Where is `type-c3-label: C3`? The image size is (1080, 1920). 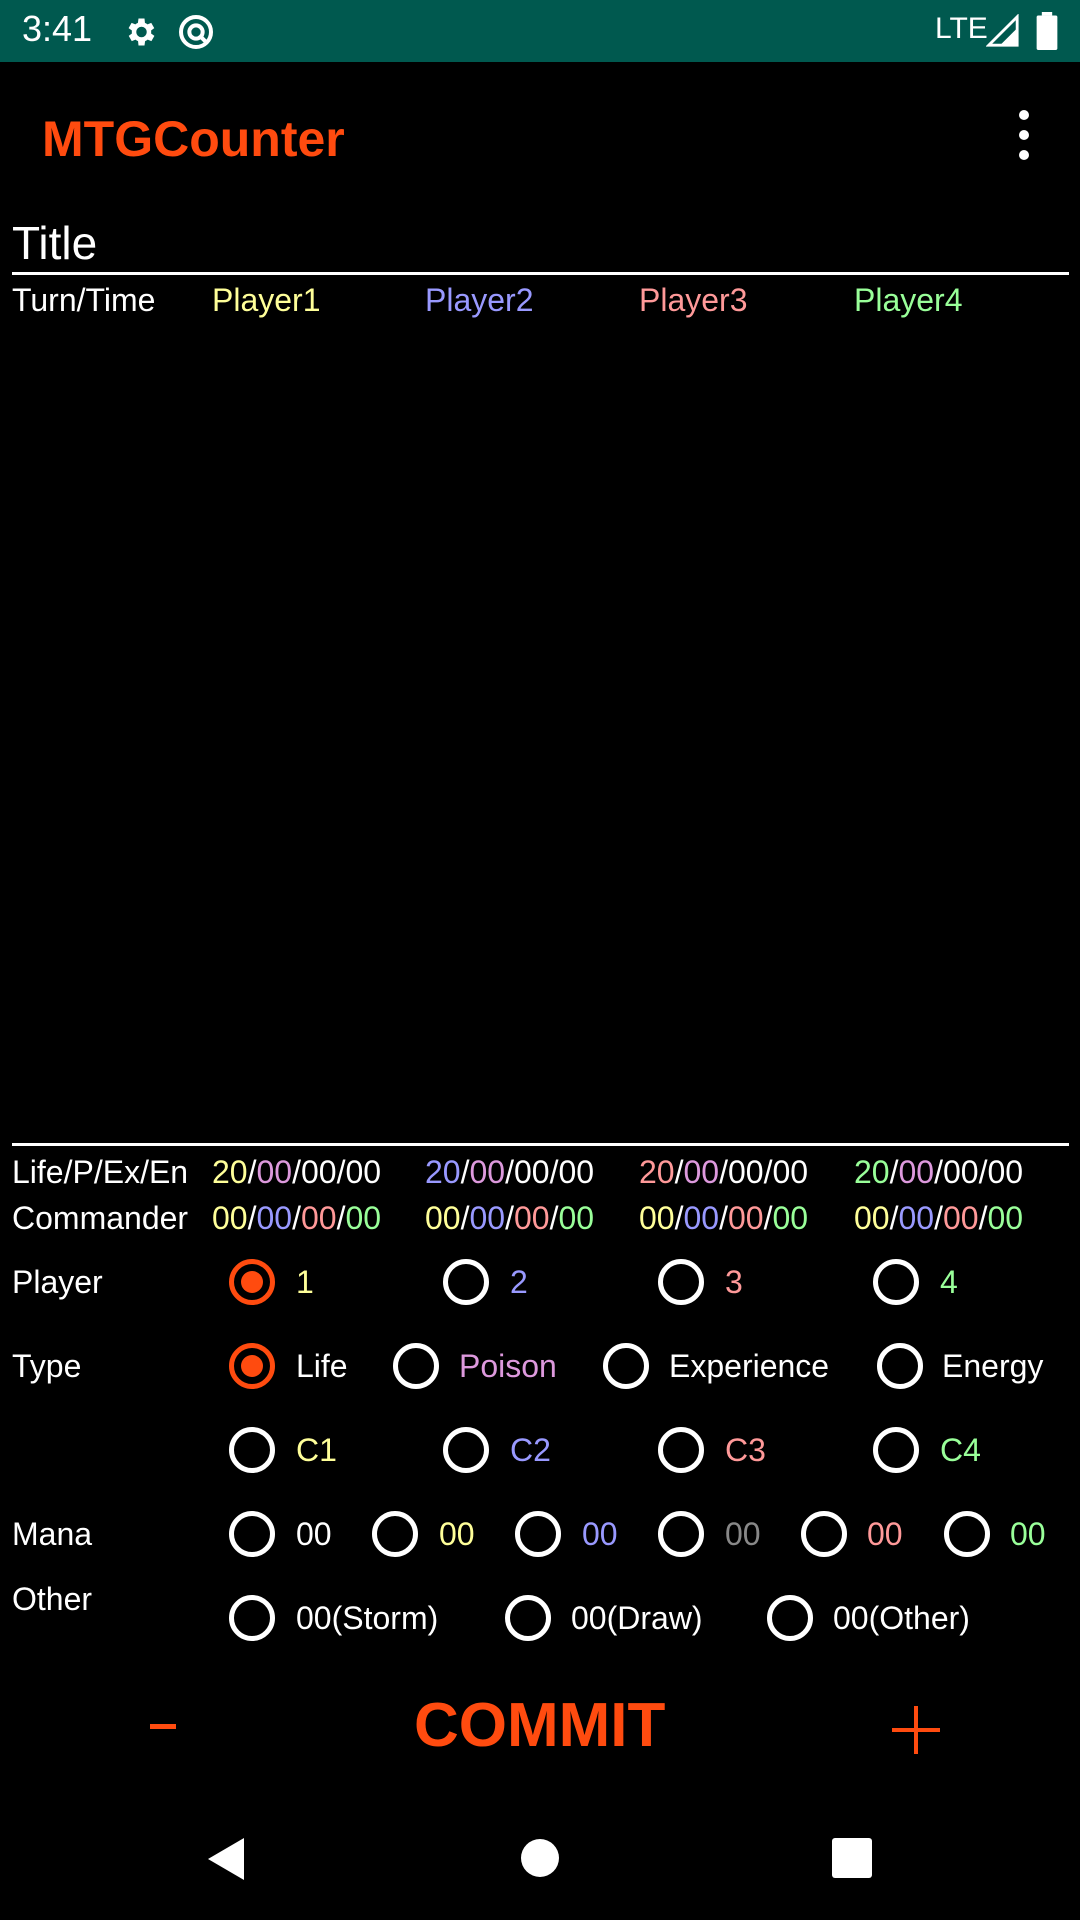
type-c3-label: C3 is located at coordinates (745, 1450).